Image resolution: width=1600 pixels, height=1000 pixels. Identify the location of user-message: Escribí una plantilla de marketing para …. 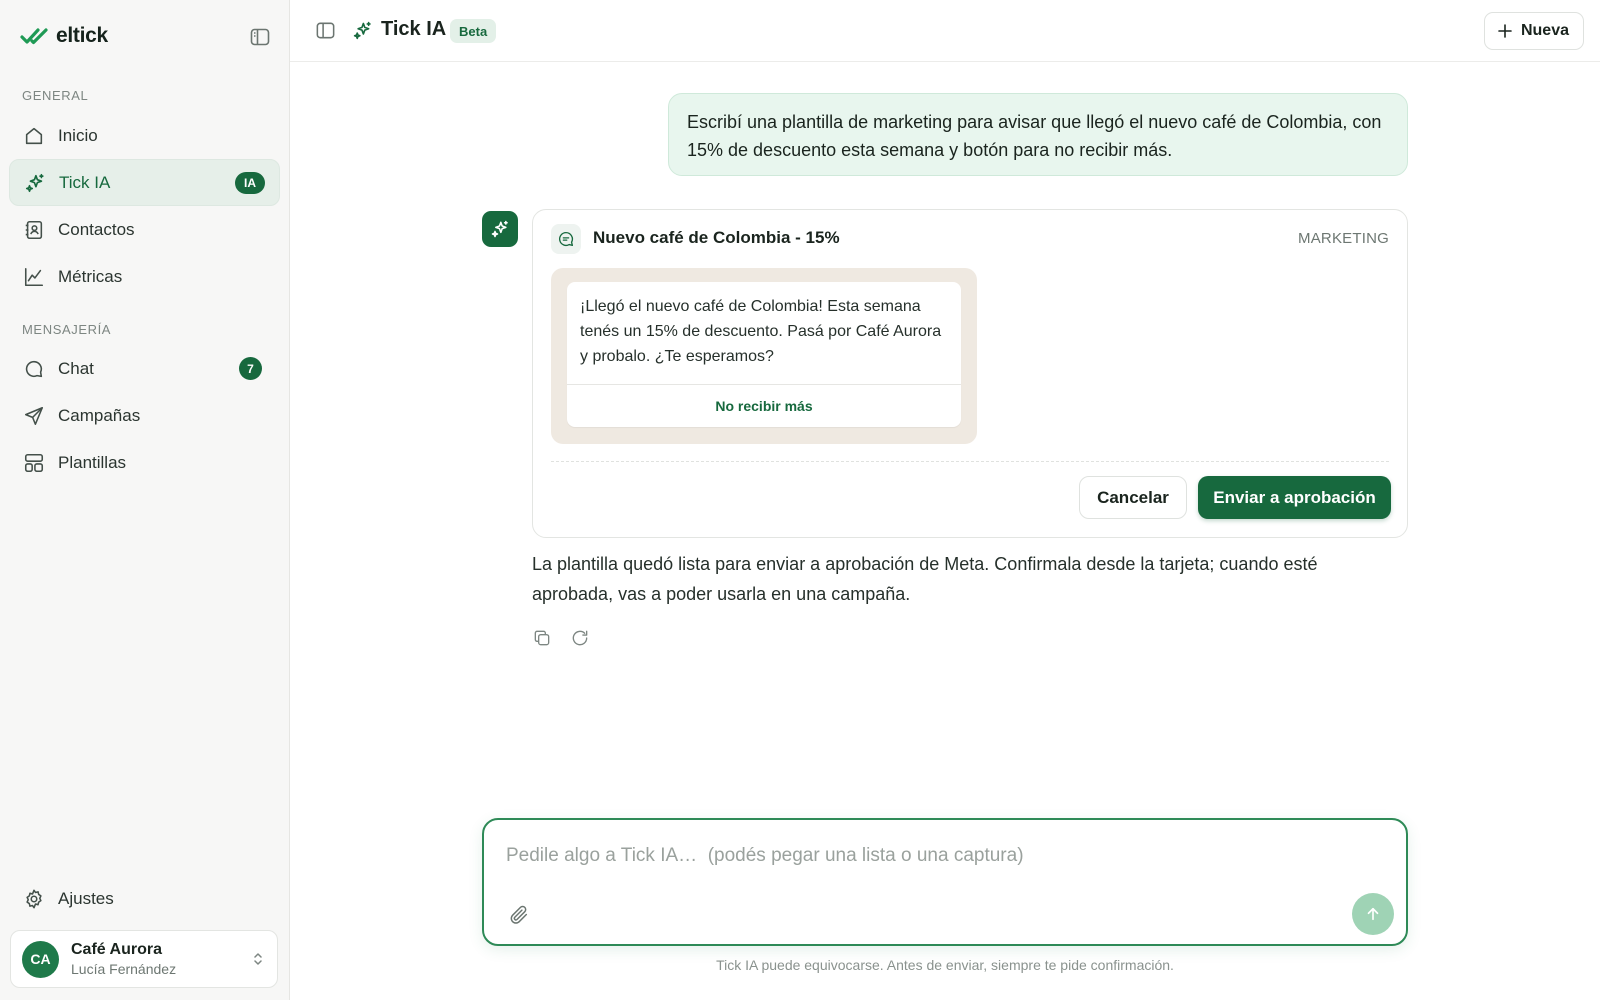
(1038, 134).